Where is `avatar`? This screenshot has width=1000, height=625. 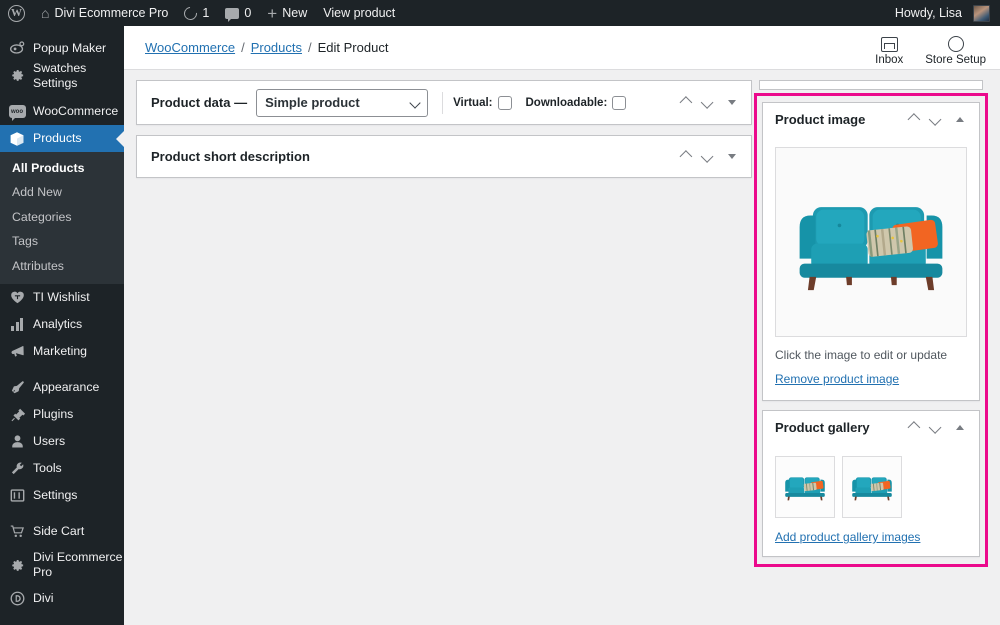
avatar is located at coordinates (981, 13).